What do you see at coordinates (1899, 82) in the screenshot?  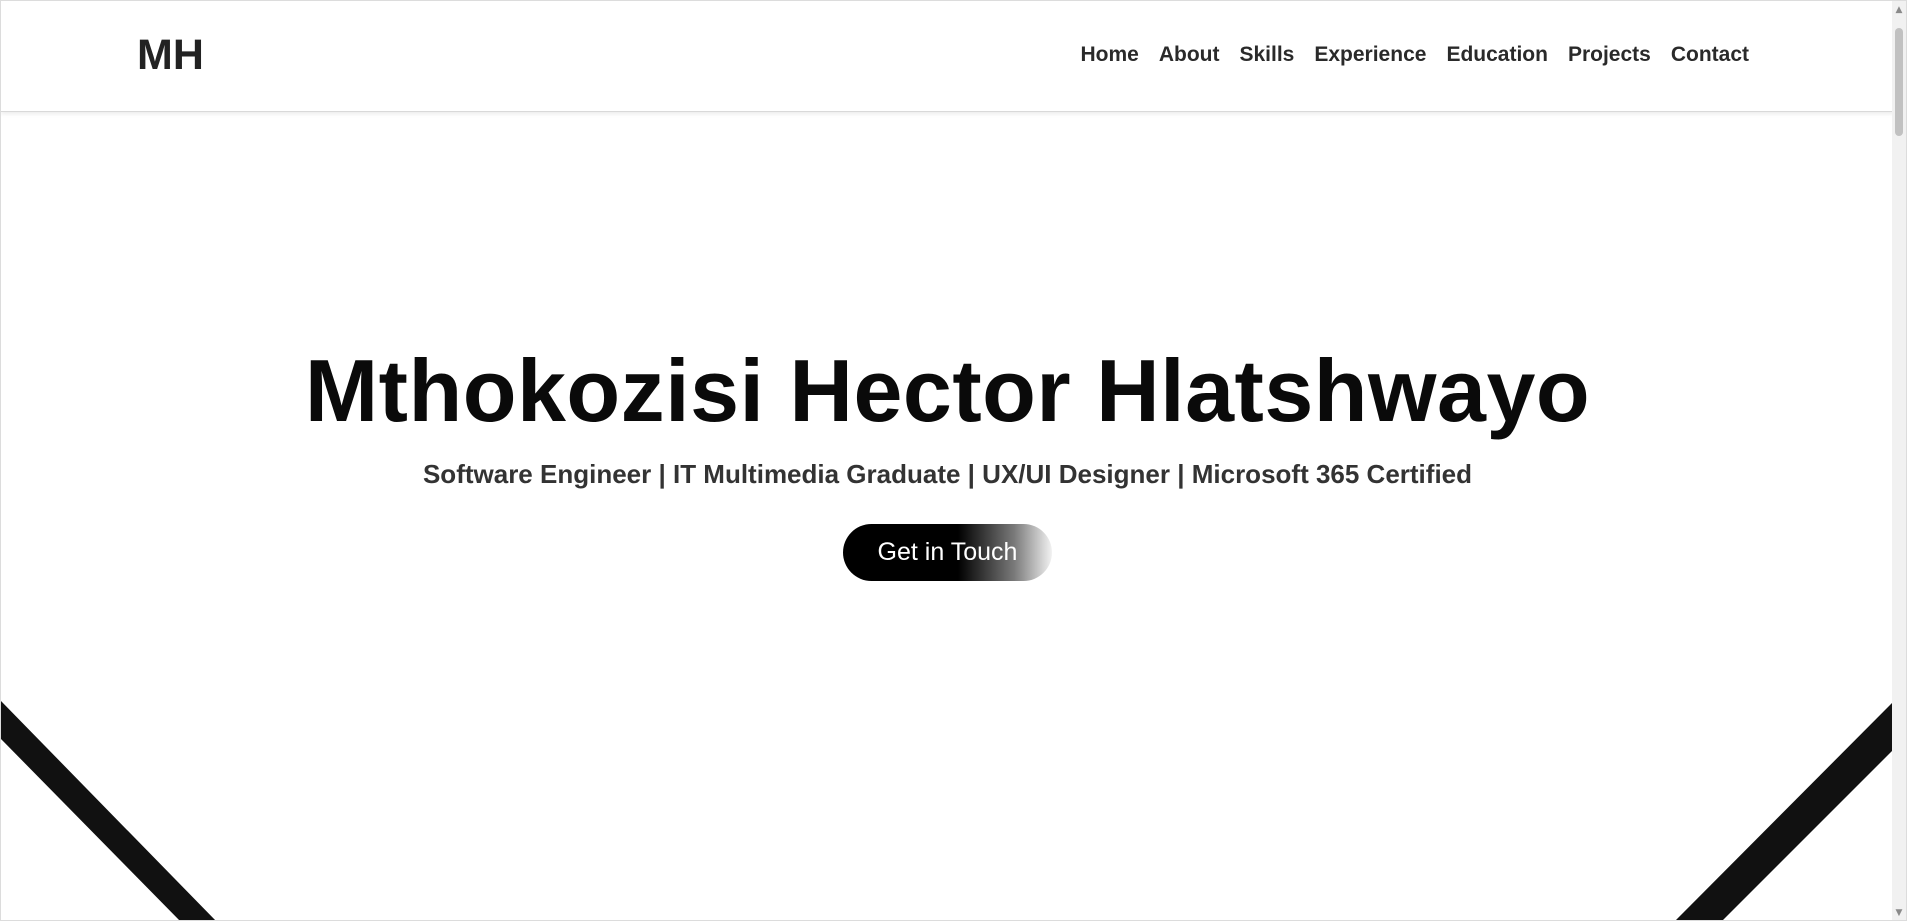 I see `scrollbar-thumb` at bounding box center [1899, 82].